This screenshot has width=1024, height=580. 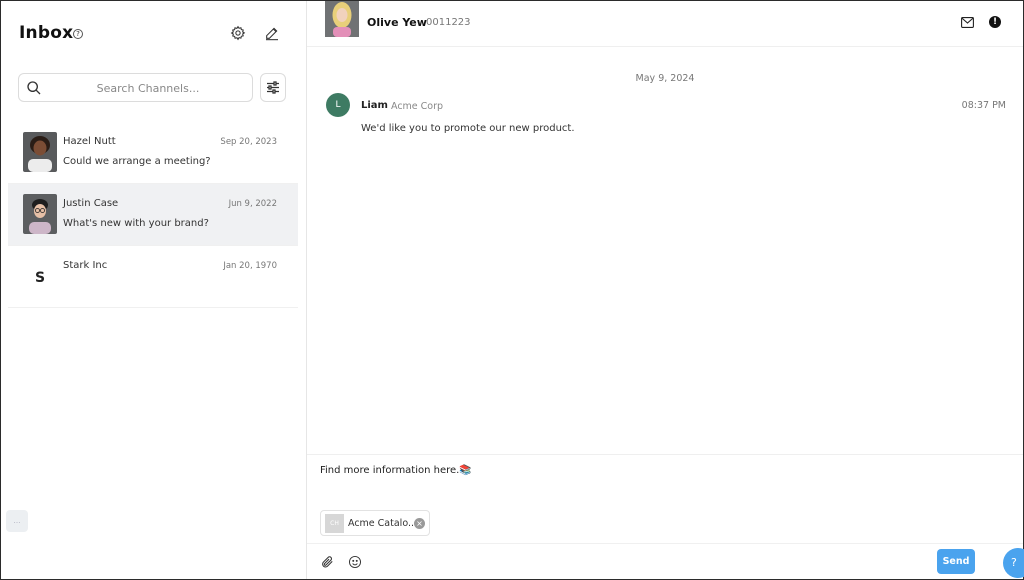 I want to click on help-icon: ?, so click(x=78, y=34).